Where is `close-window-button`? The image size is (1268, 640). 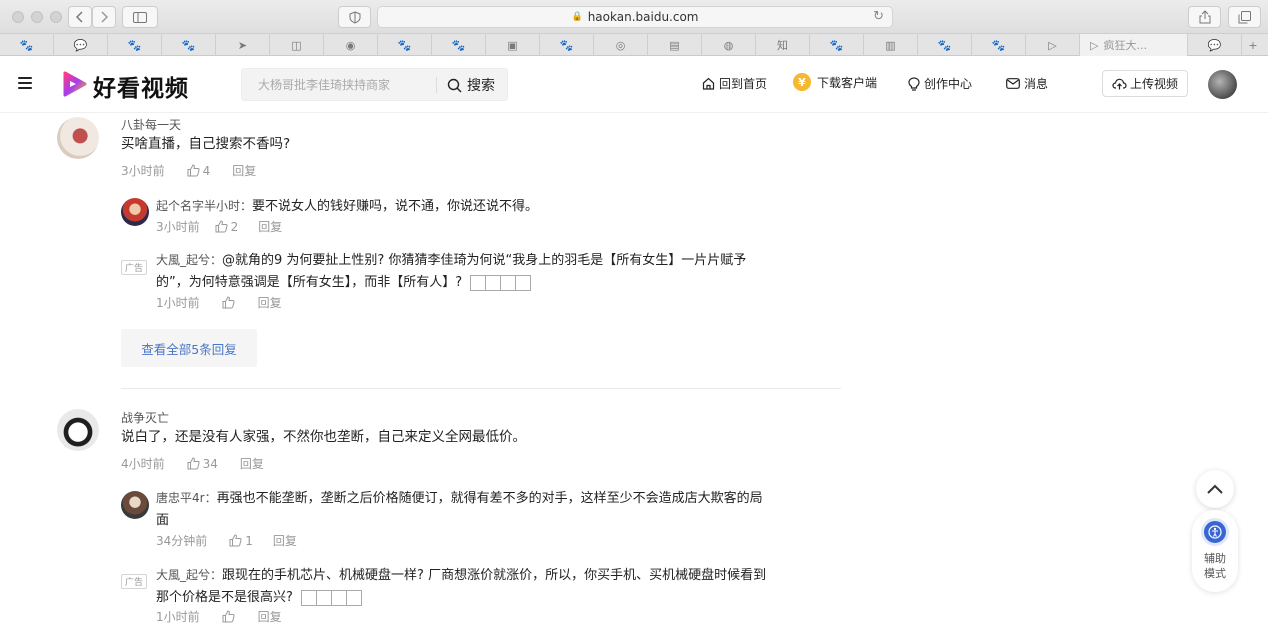
close-window-button is located at coordinates (18, 17).